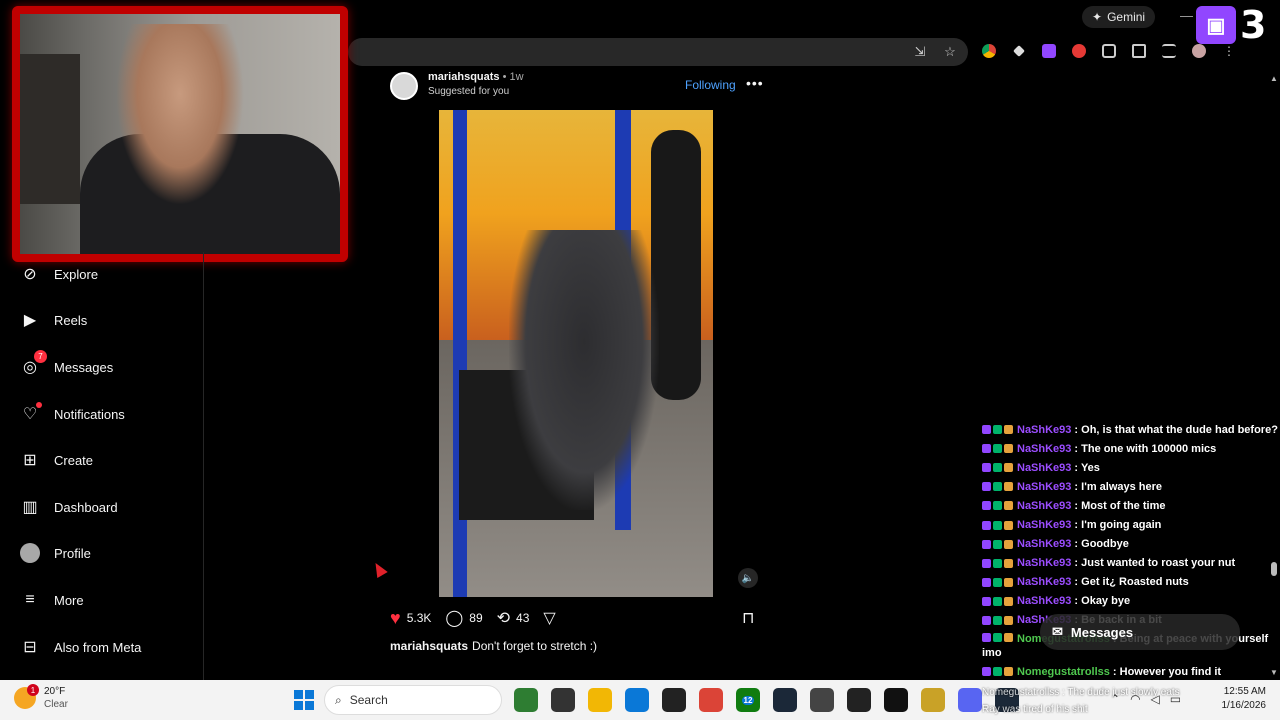 Image resolution: width=1280 pixels, height=720 pixels. I want to click on steam-icon, so click(785, 700).